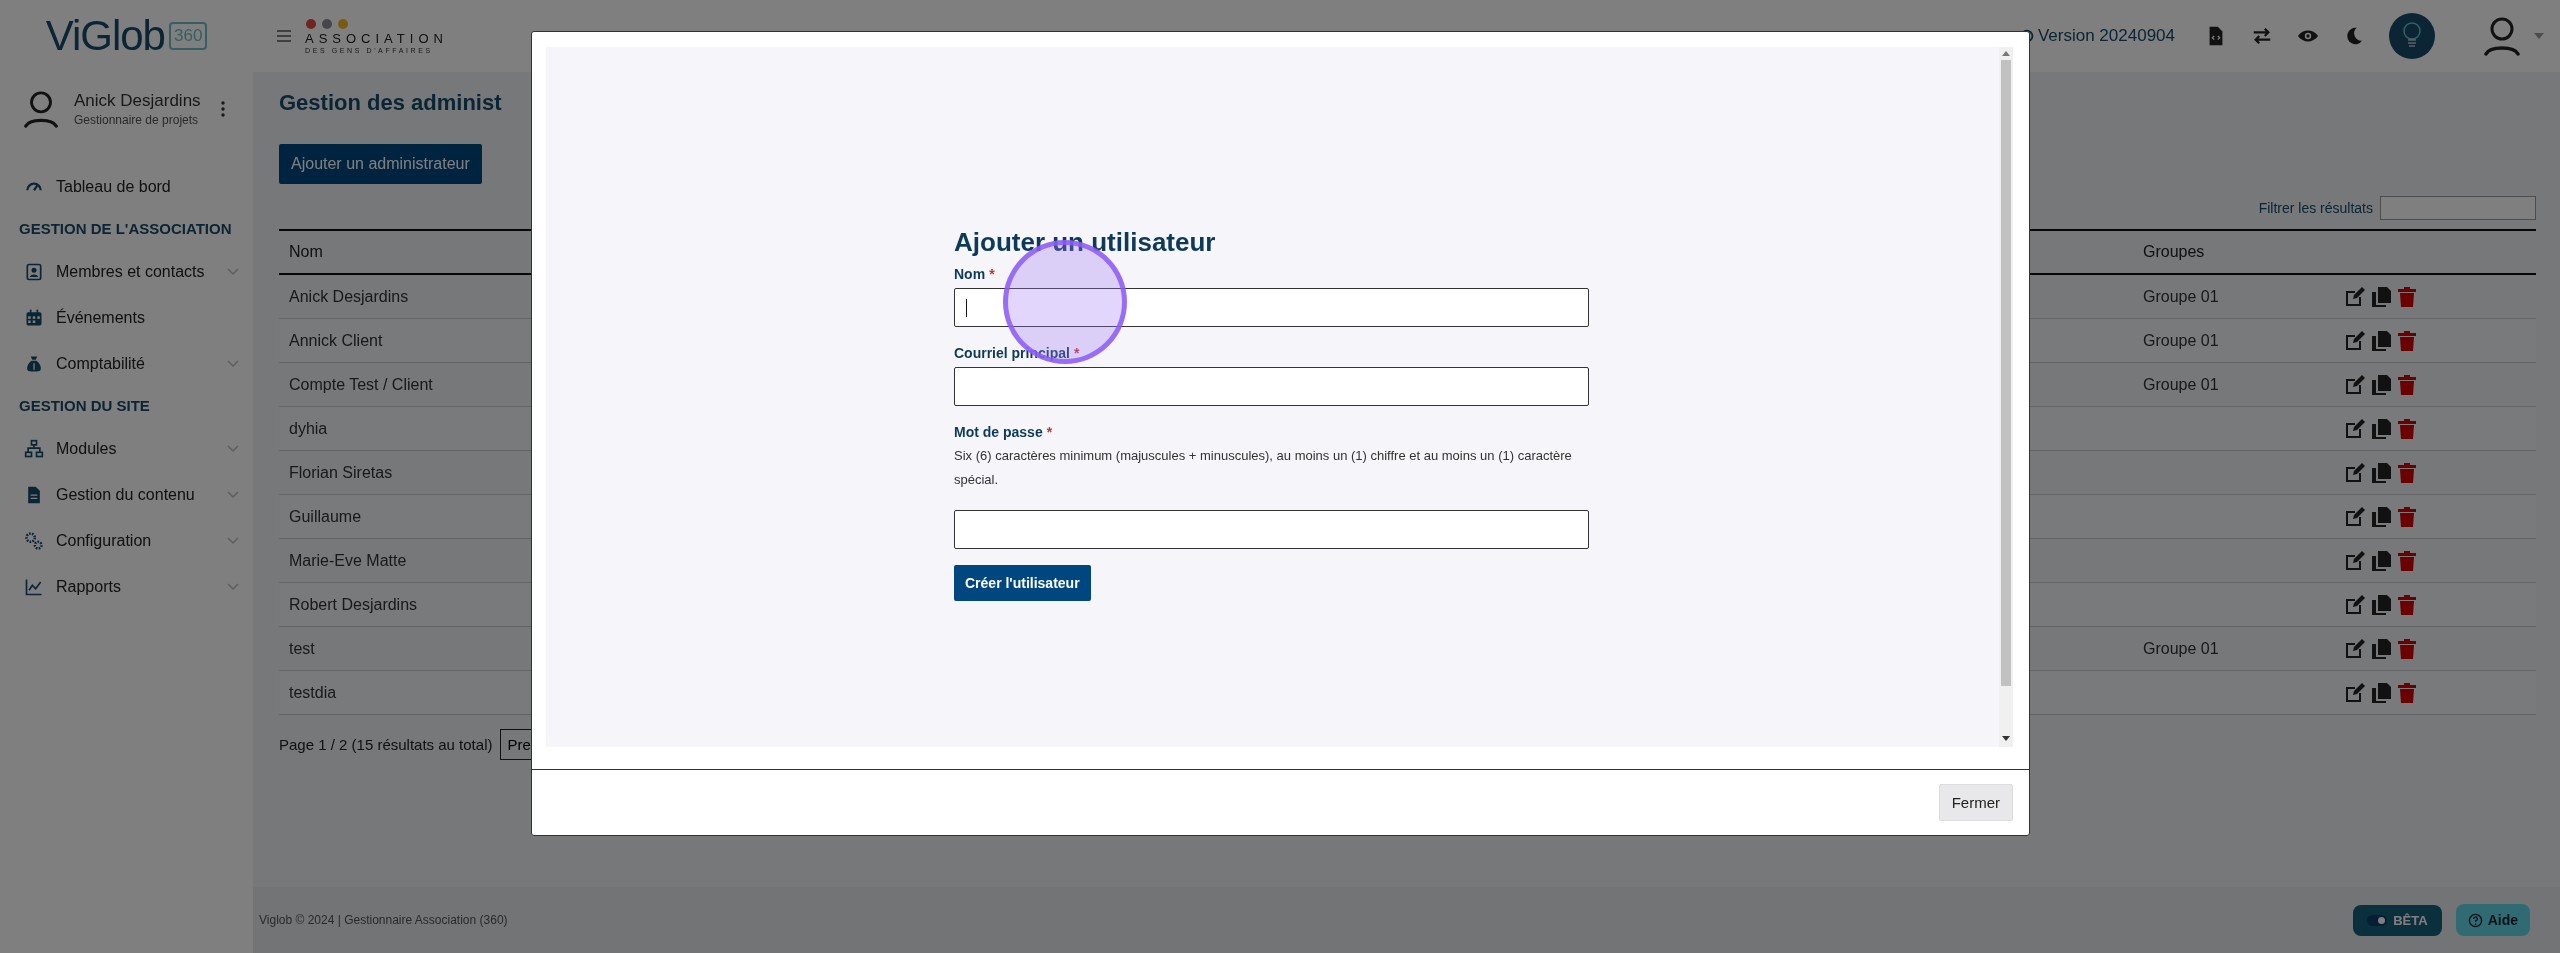 The image size is (2560, 953). Describe the element at coordinates (137, 101) in the screenshot. I see `user-name: Anick Desjardins` at that location.